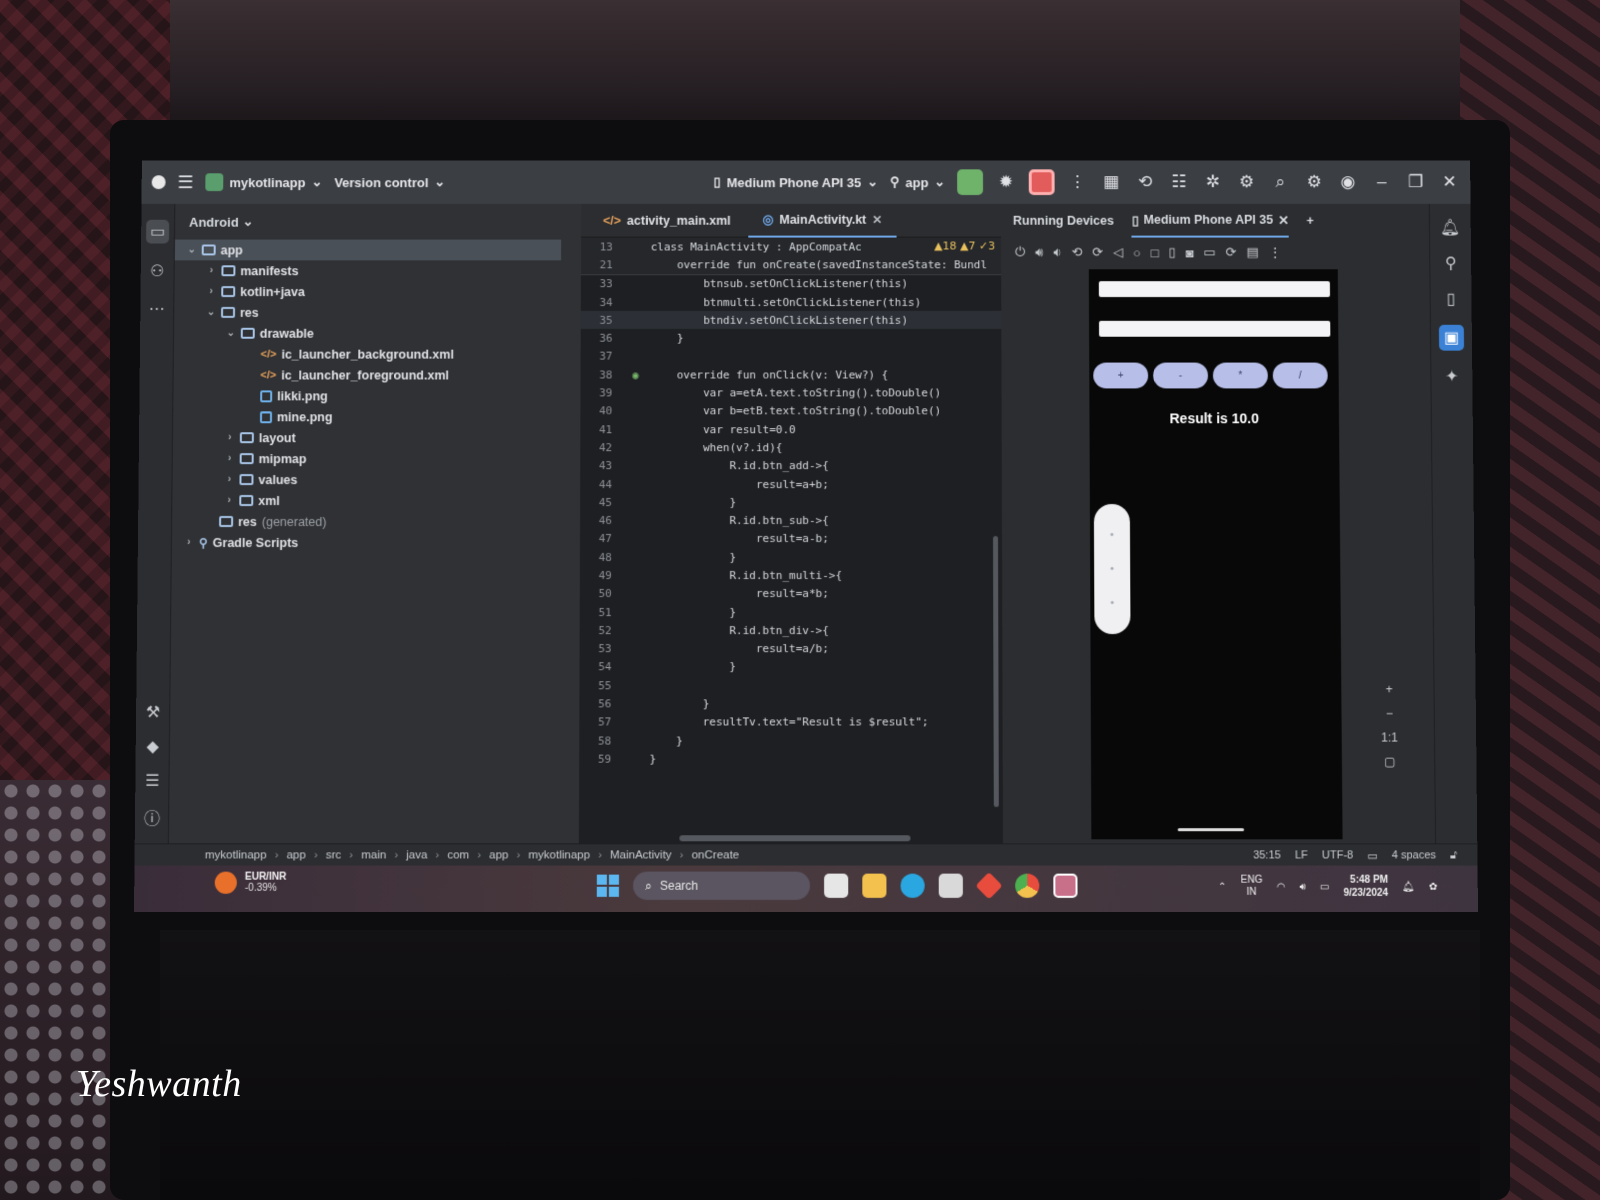 The height and width of the screenshot is (1200, 1600). I want to click on code-line: 42 when(v?.id){, so click(790, 447).